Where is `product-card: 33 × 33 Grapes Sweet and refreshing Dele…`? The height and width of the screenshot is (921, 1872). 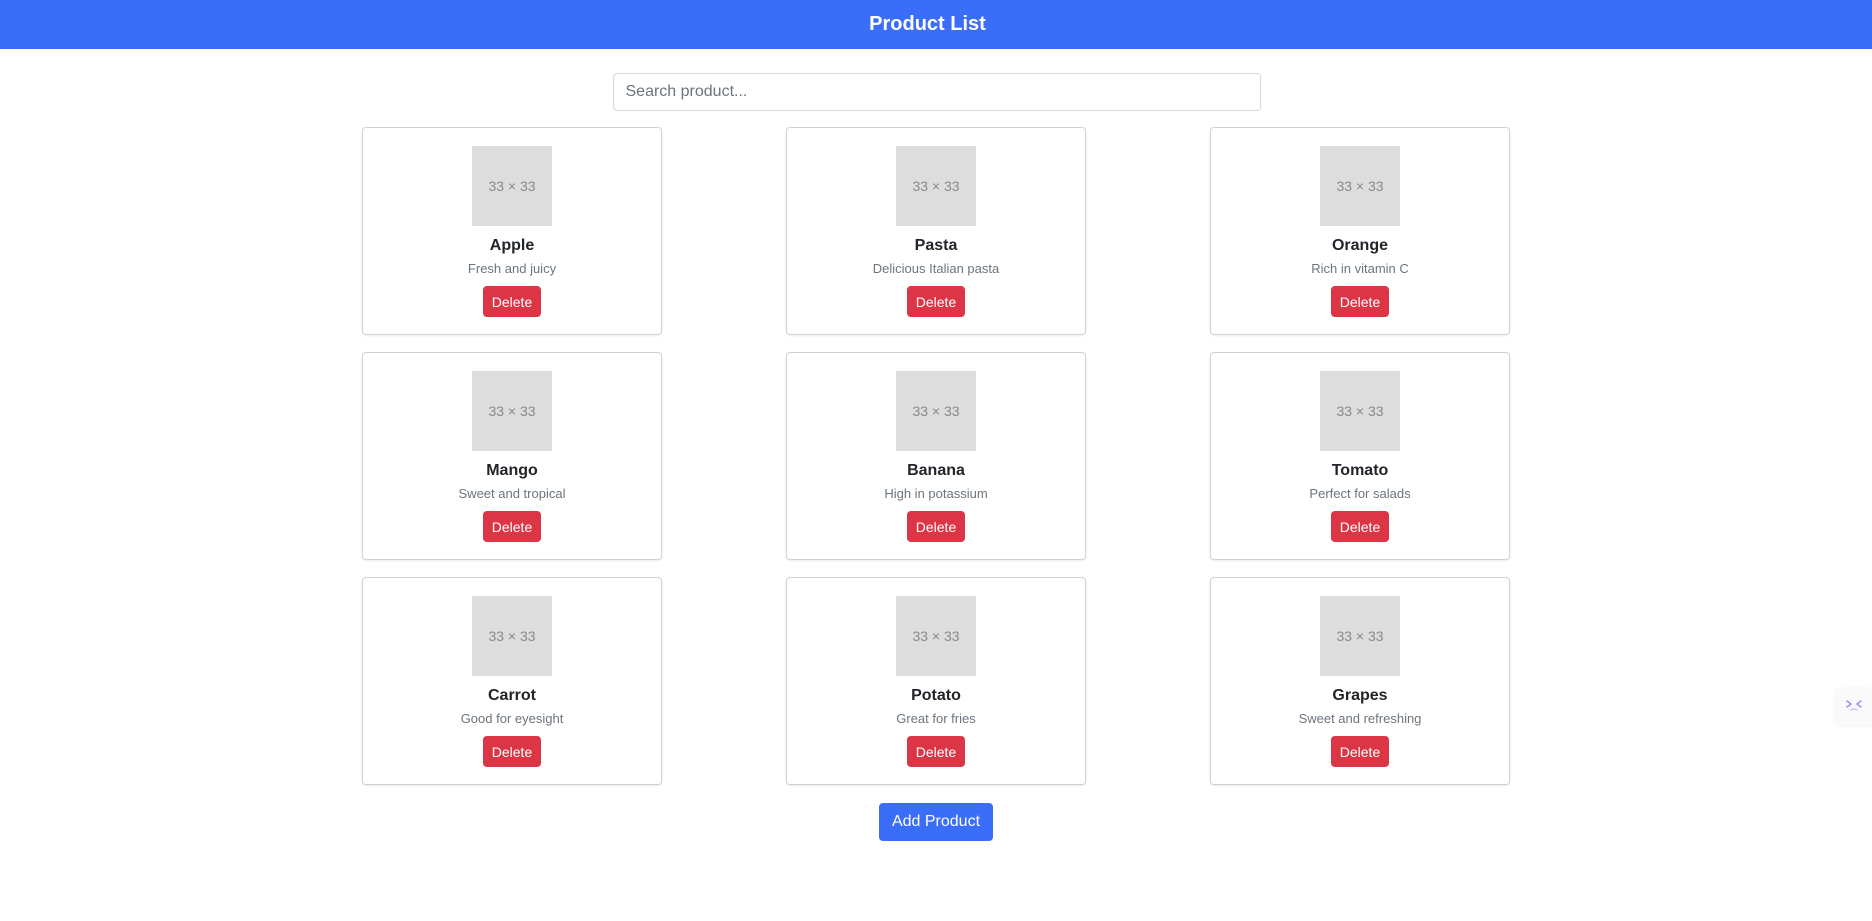
product-card: 33 × 33 Grapes Sweet and refreshing Dele… is located at coordinates (1360, 681).